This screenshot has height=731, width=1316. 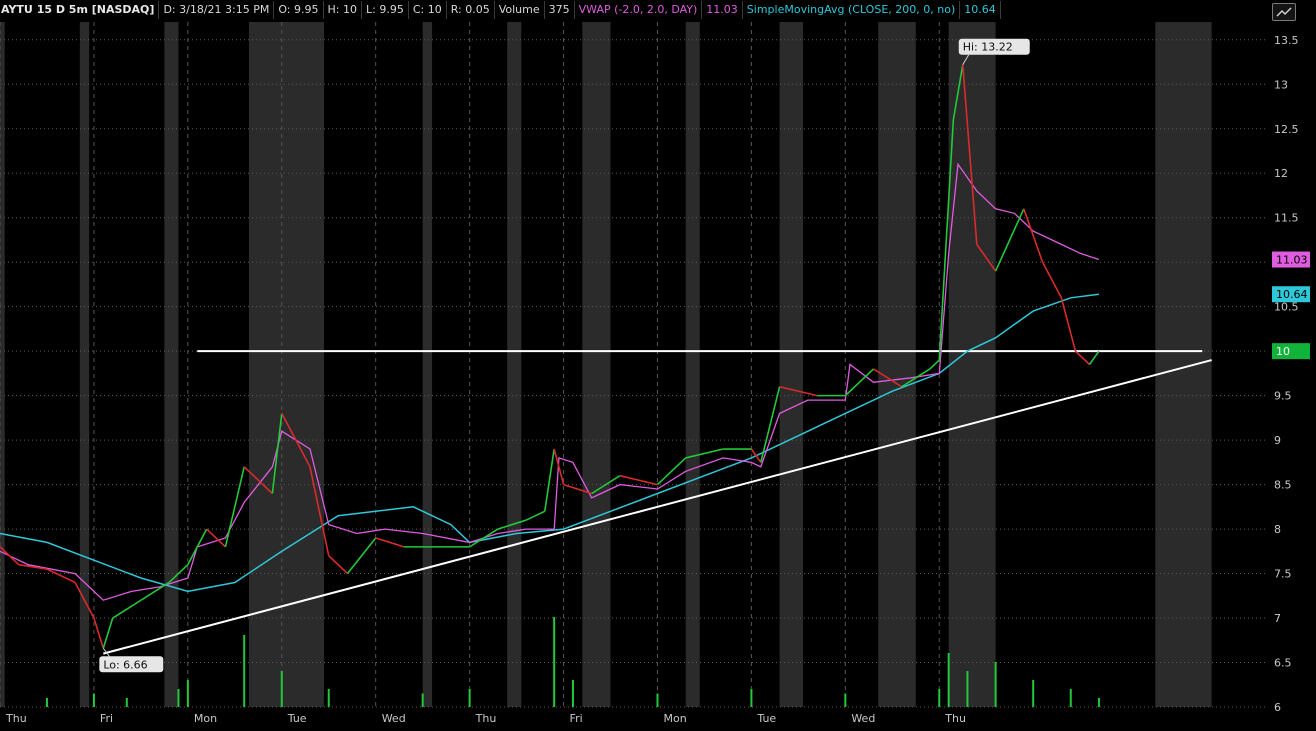 I want to click on right-badge-sma-label: 10.64, so click(x=1292, y=294).